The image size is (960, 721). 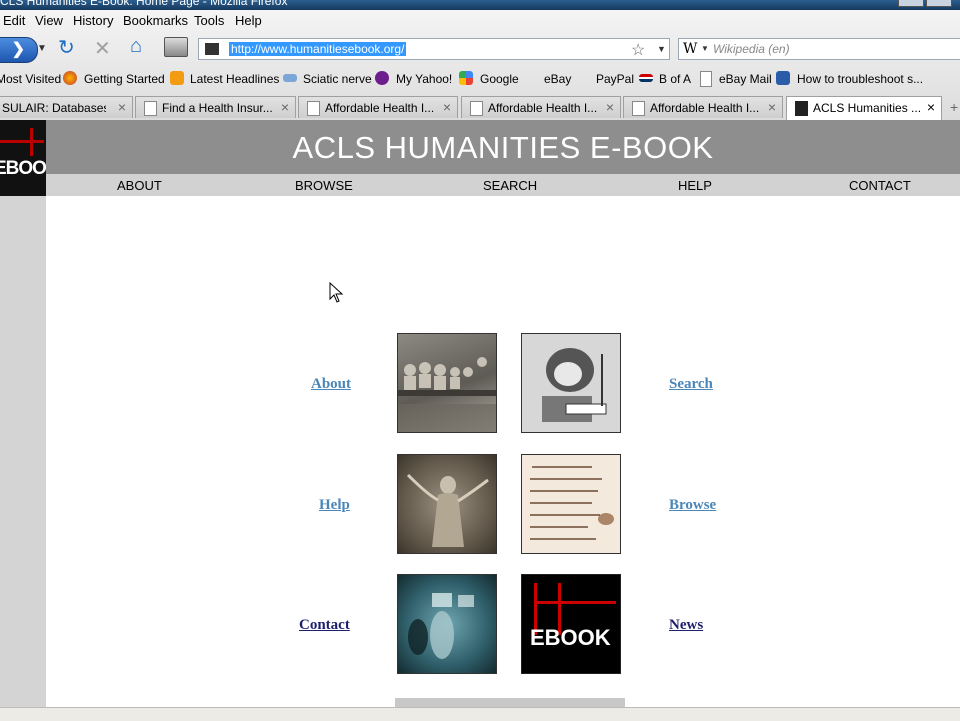 What do you see at coordinates (155, 20) in the screenshot?
I see `menu-bookmarks: Bookmarks` at bounding box center [155, 20].